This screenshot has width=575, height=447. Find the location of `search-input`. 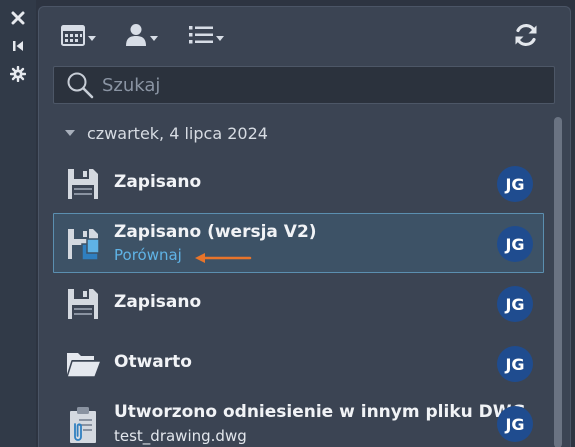

search-input is located at coordinates (312, 85).